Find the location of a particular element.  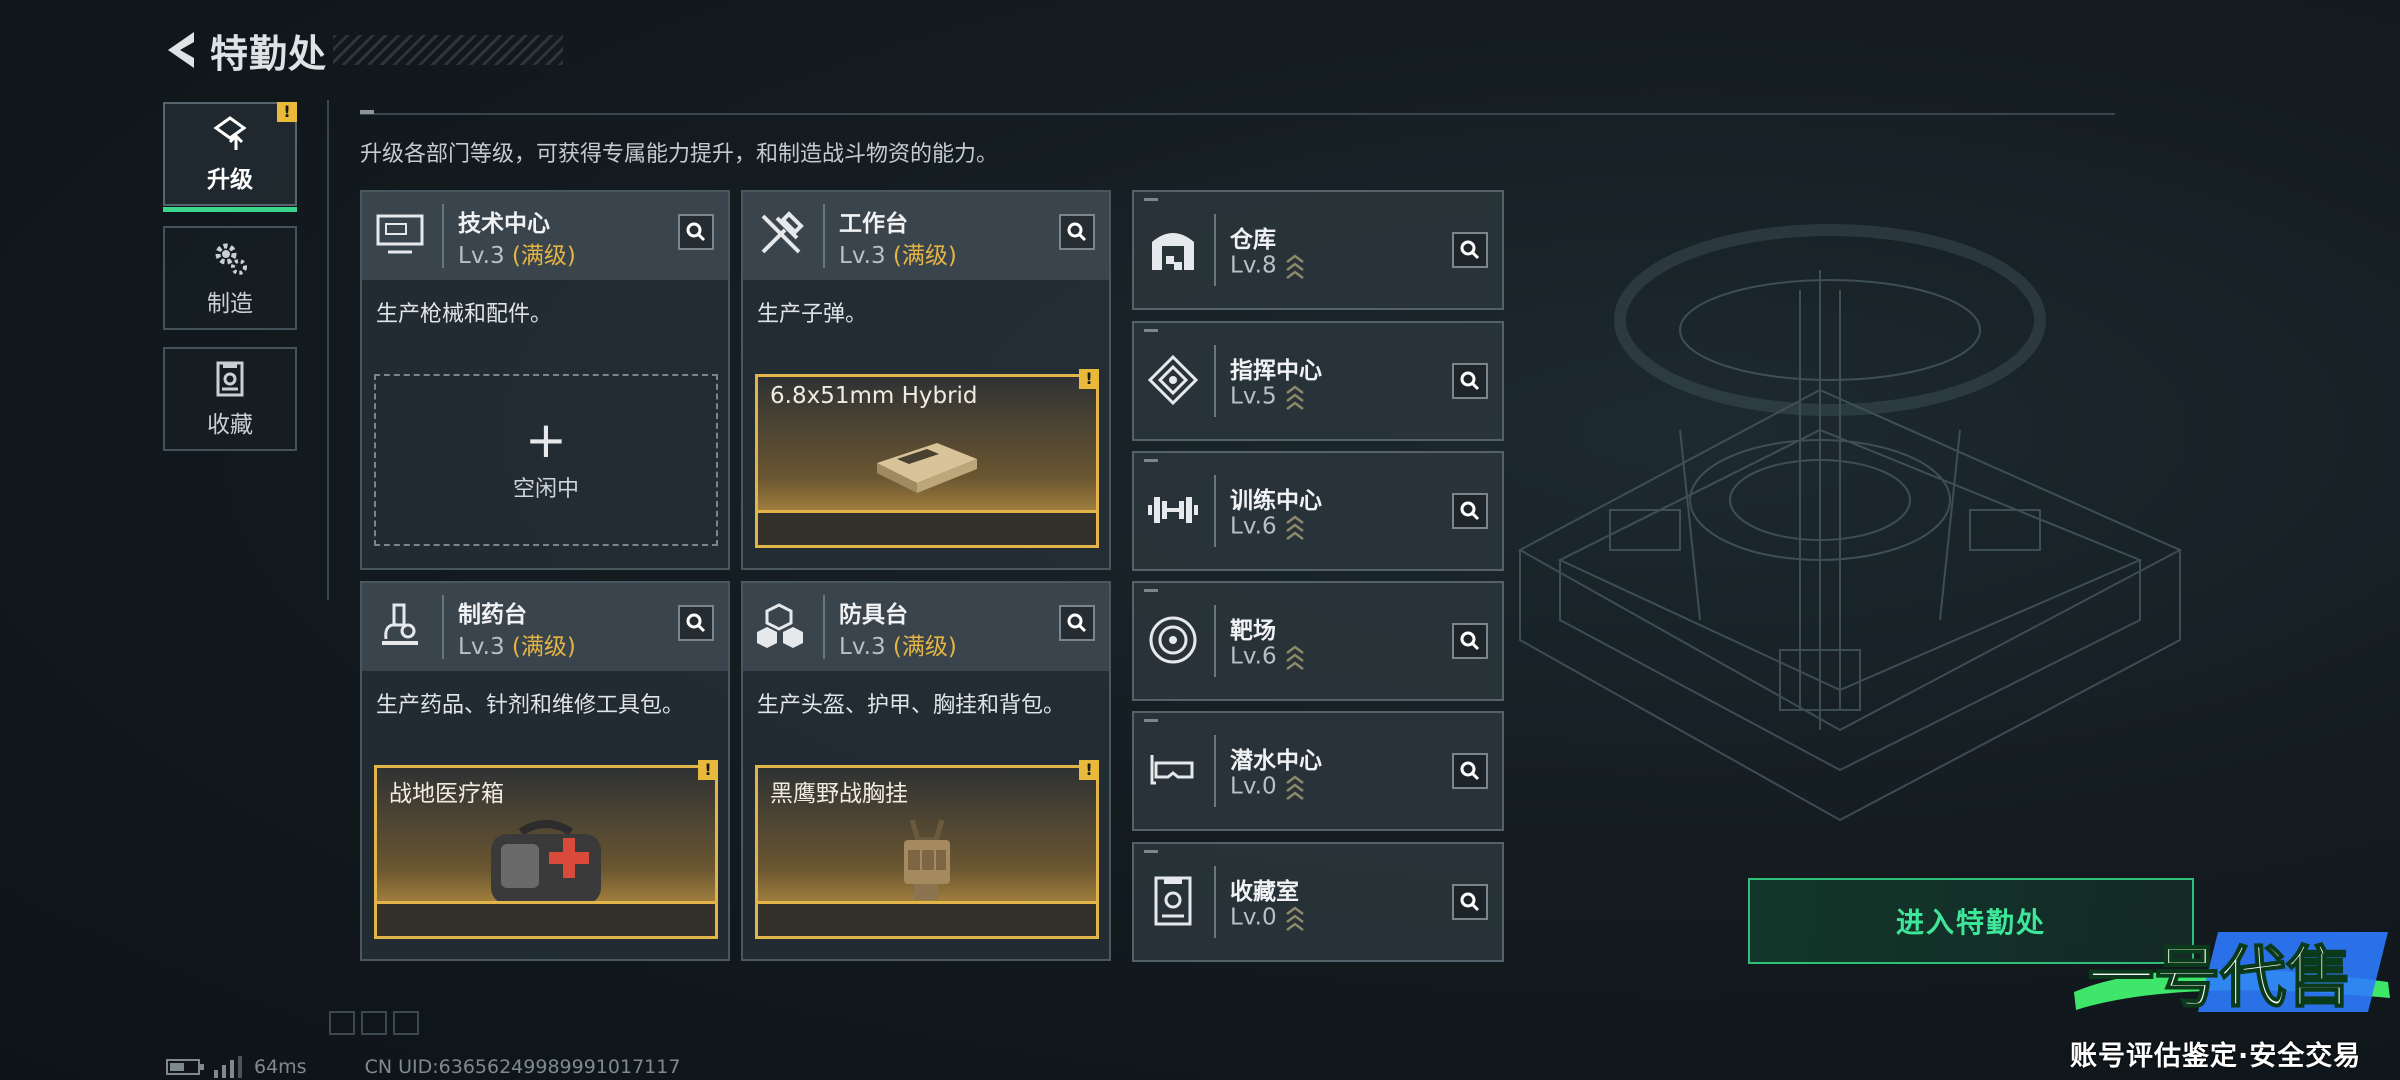

card-header: 技术中心 Lv.3 (满级) is located at coordinates (545, 236).